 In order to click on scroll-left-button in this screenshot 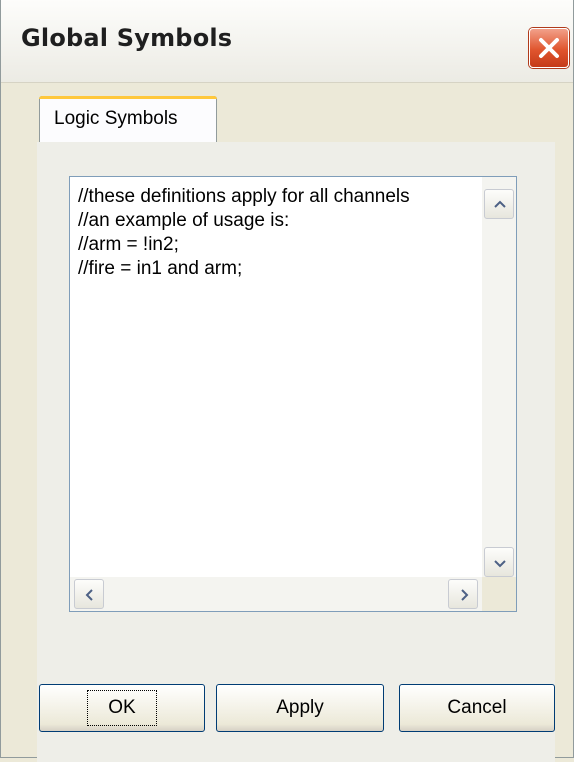, I will do `click(89, 594)`.